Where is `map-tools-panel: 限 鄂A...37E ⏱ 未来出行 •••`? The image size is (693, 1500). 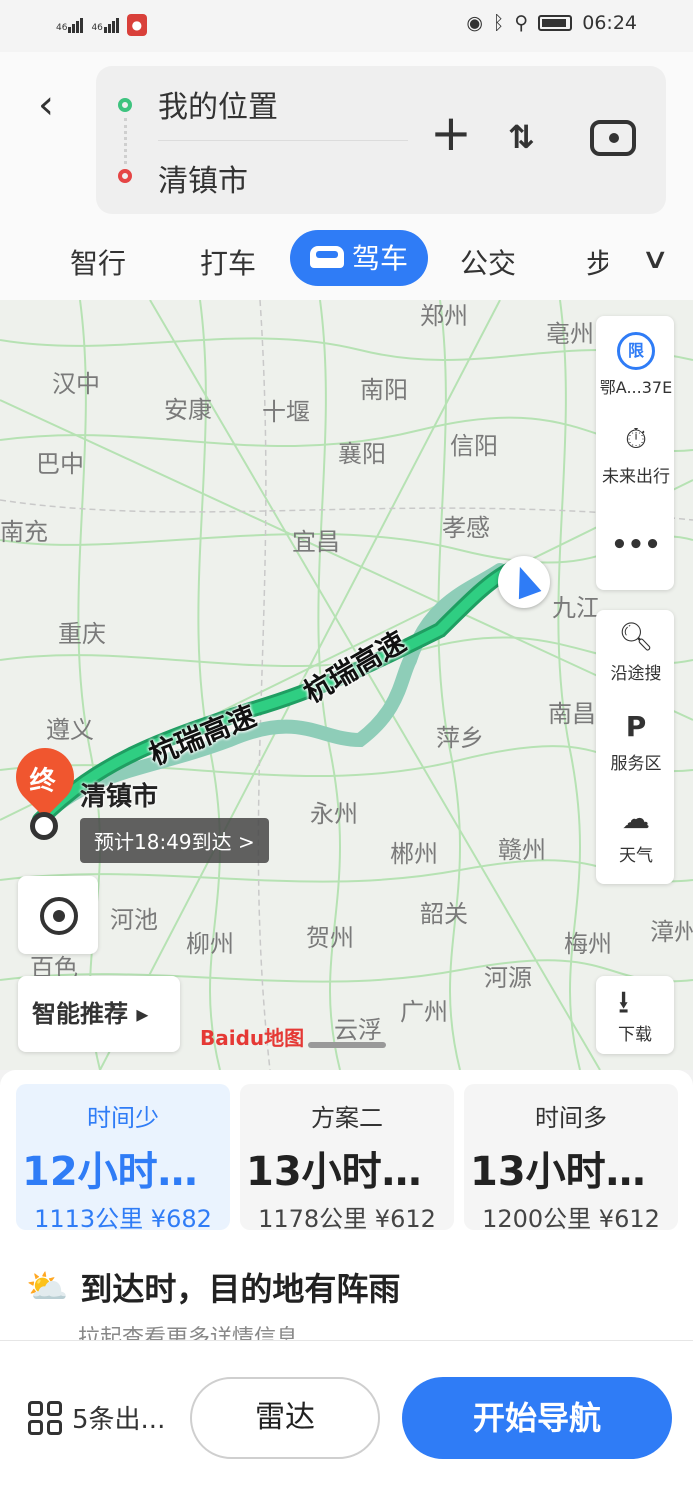 map-tools-panel: 限 鄂A...37E ⏱ 未来出行 ••• is located at coordinates (635, 453).